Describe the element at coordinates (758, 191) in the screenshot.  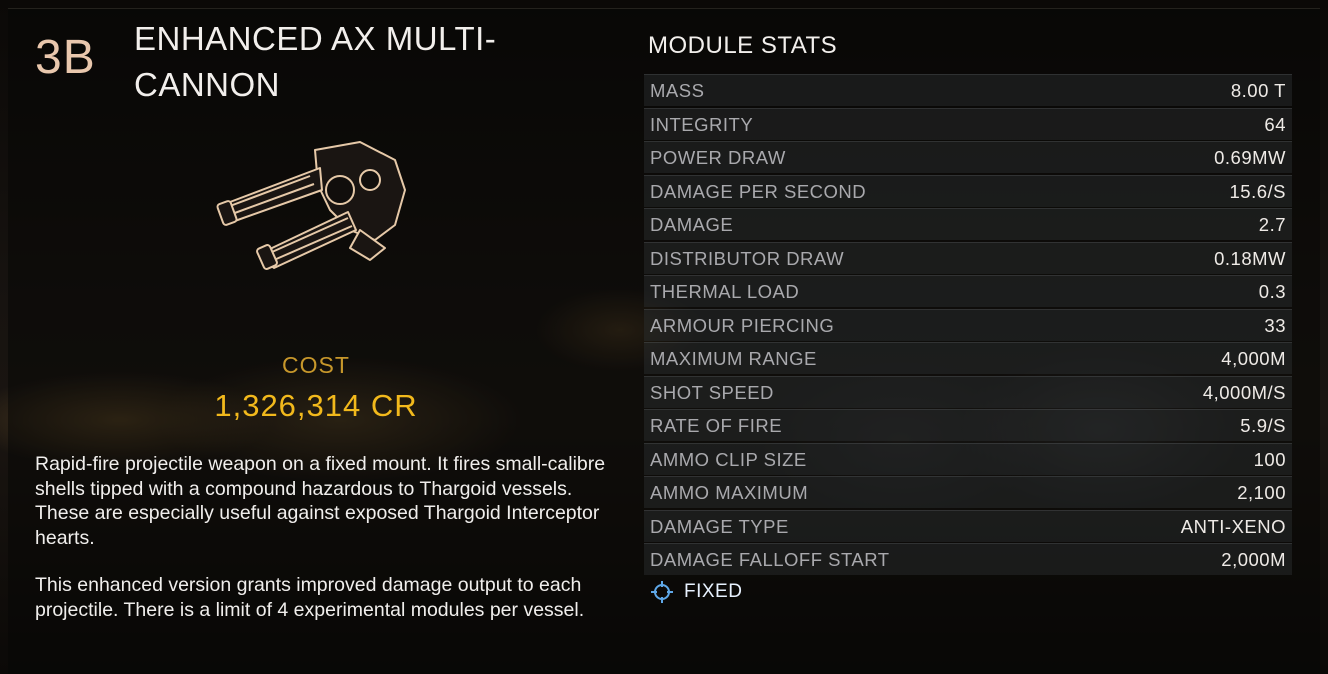
I see `stat-label: DAMAGE PER SECOND` at that location.